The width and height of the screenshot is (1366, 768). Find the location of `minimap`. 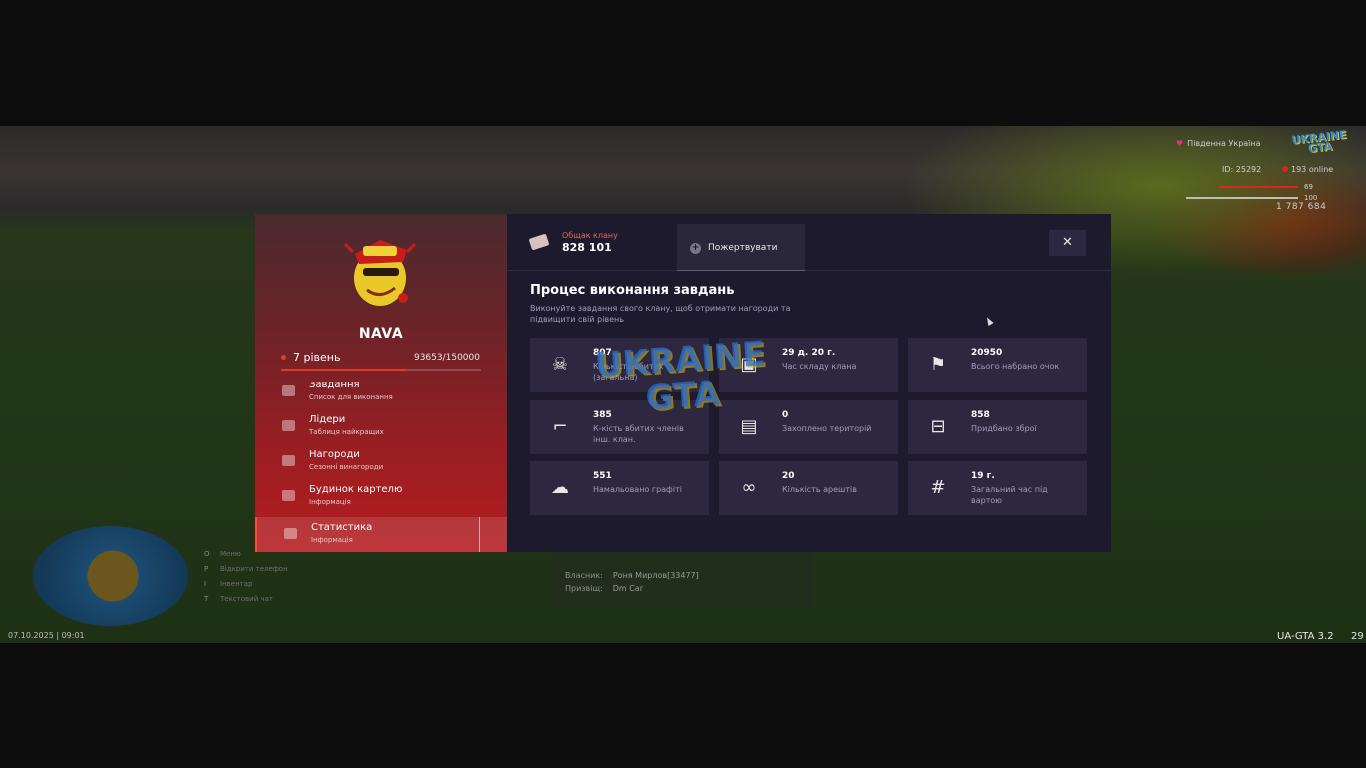

minimap is located at coordinates (110, 576).